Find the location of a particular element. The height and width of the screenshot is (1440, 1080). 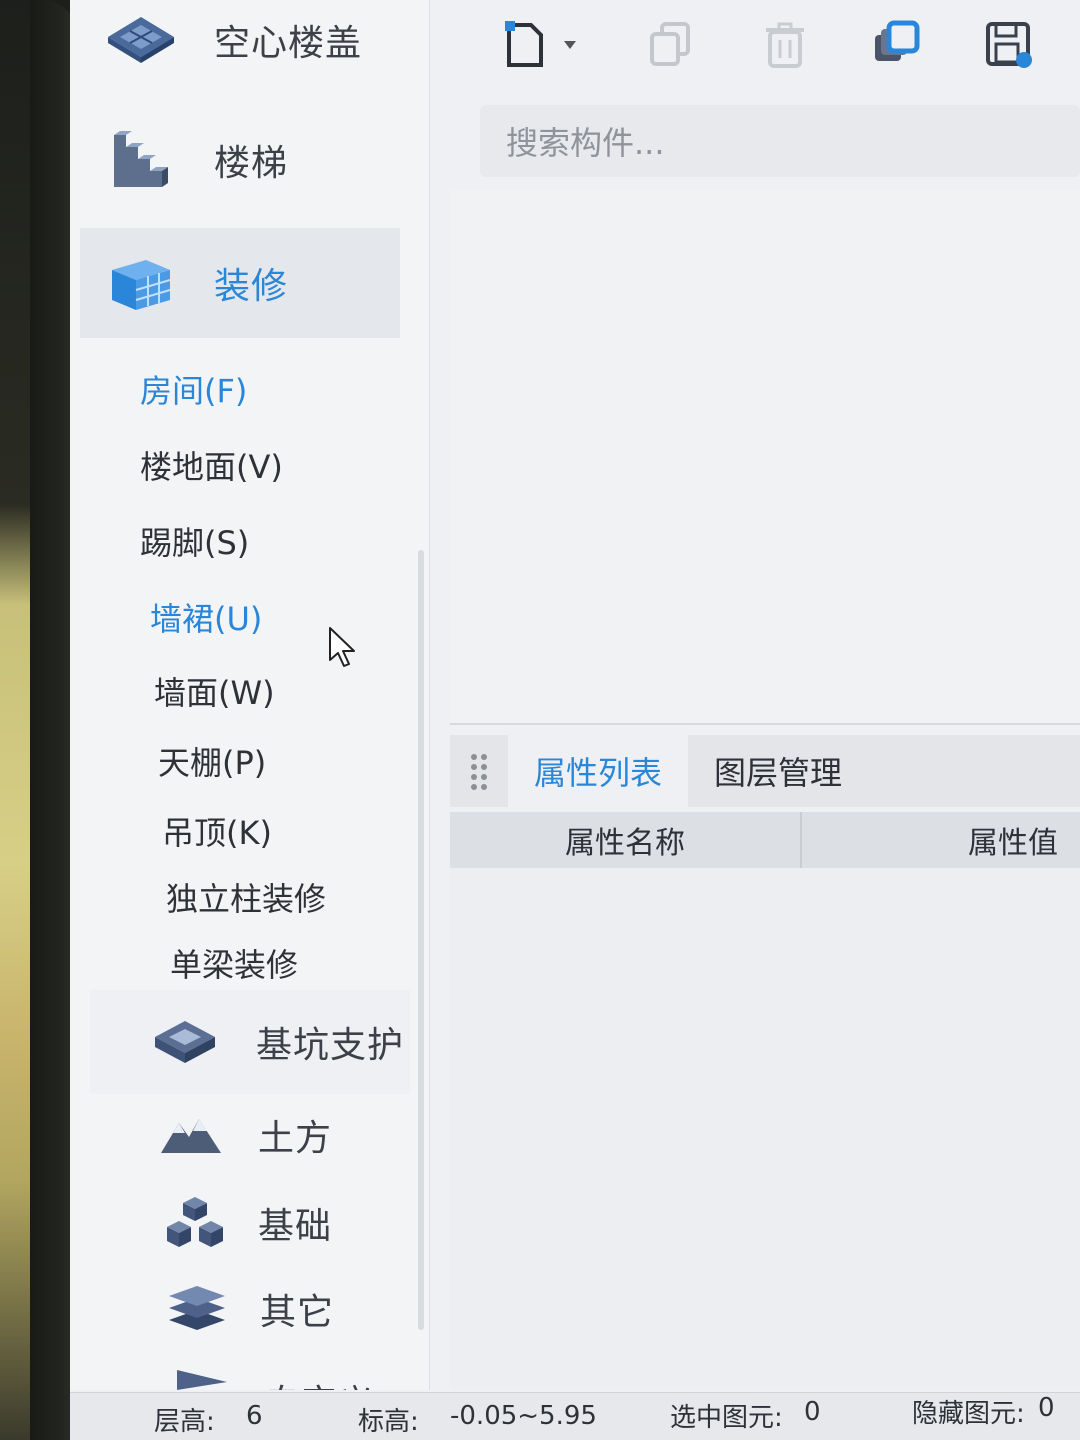

earthwork-icon is located at coordinates (191, 1135).